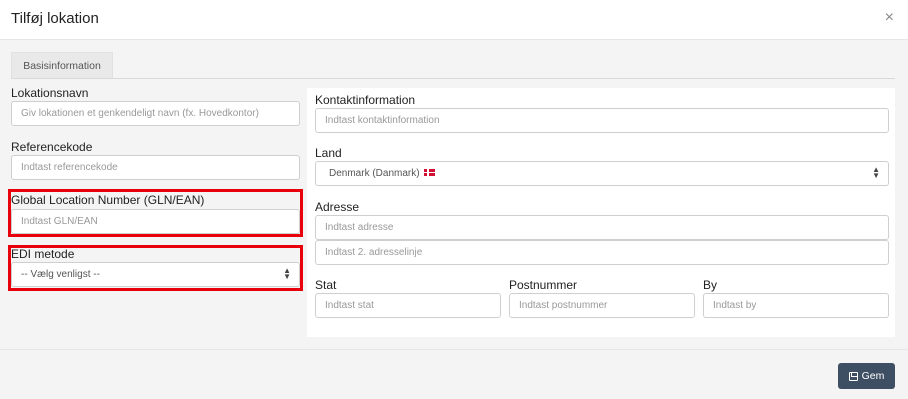 The image size is (908, 399). I want to click on country-label: Land, so click(328, 153).